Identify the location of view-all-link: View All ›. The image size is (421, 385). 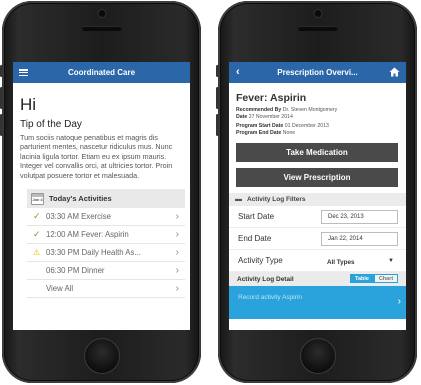
(106, 289).